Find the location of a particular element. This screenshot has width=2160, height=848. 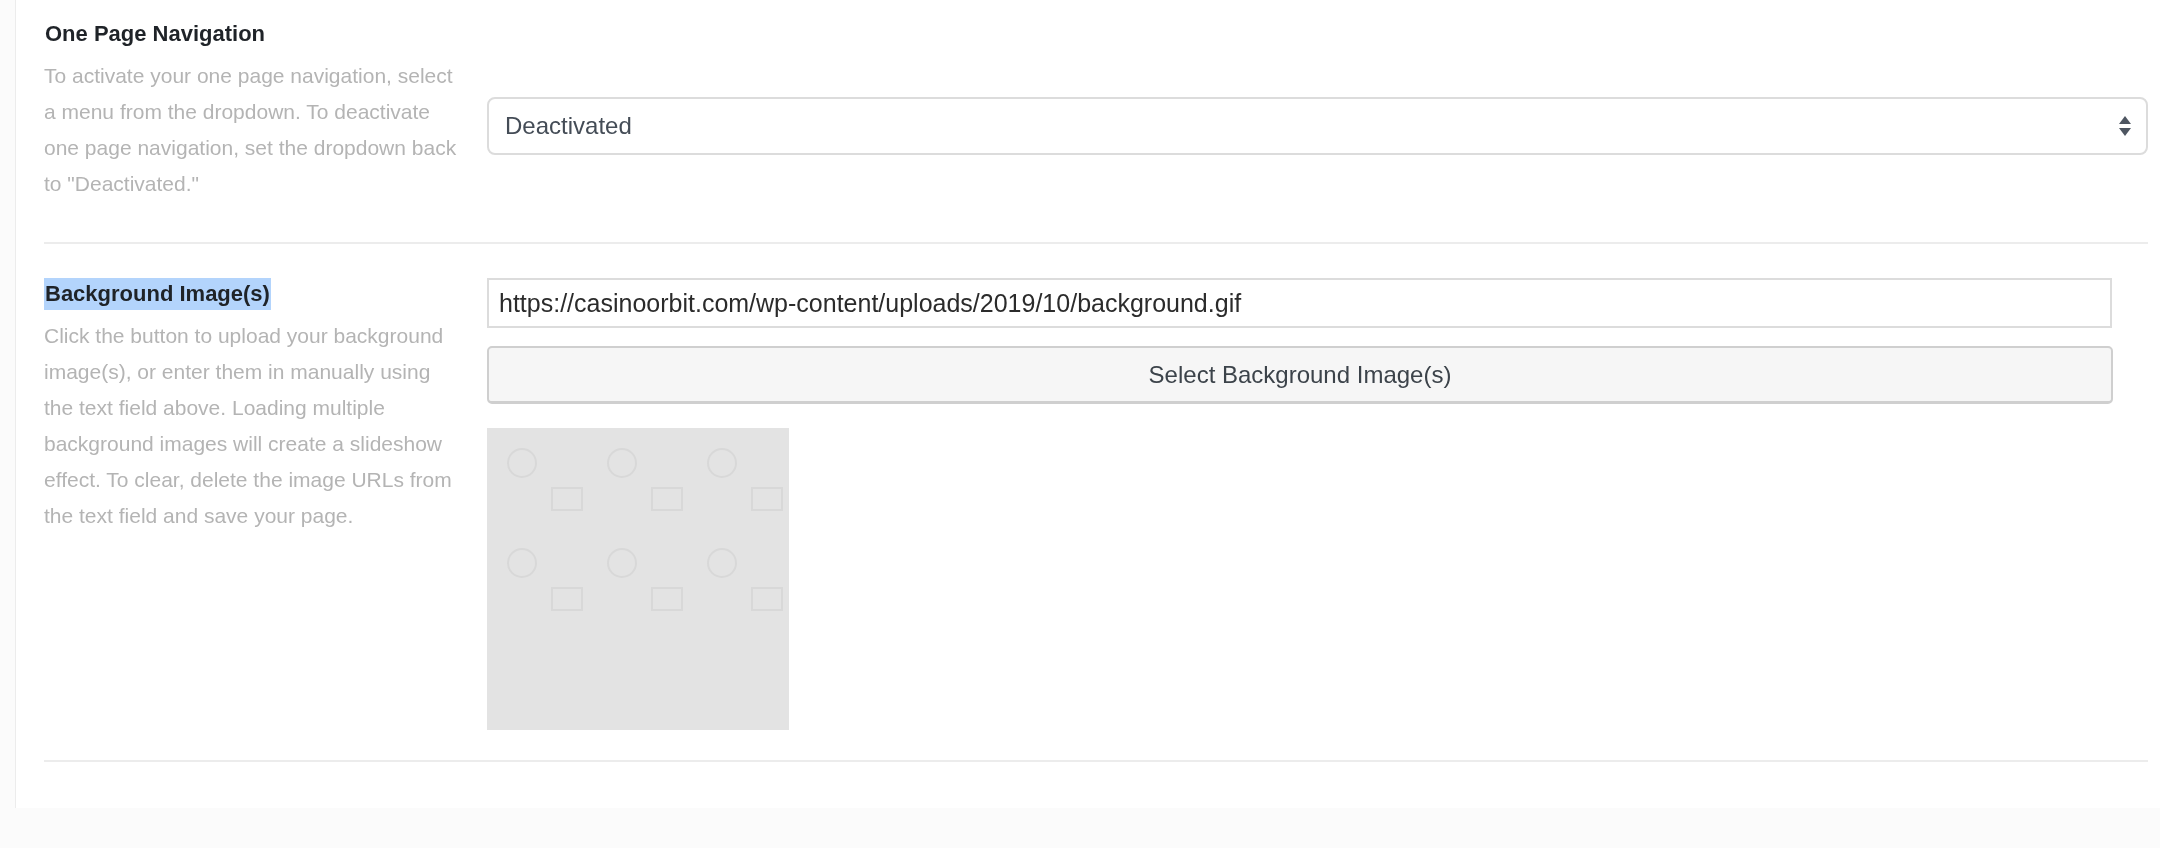

section-title: Background Image(s) is located at coordinates (157, 294).